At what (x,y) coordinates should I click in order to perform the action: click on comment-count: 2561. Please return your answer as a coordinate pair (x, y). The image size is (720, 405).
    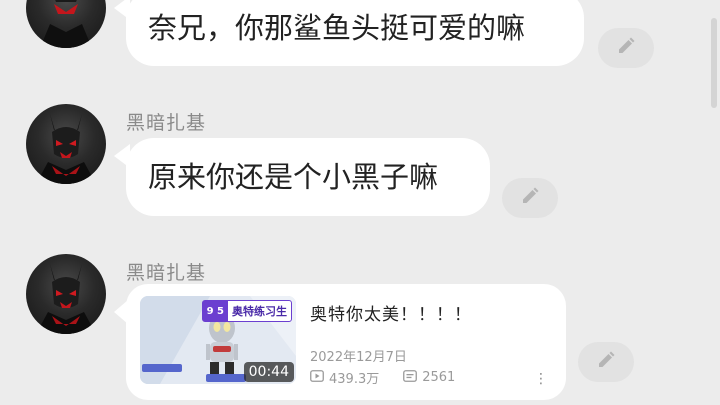
    Looking at the image, I should click on (429, 377).